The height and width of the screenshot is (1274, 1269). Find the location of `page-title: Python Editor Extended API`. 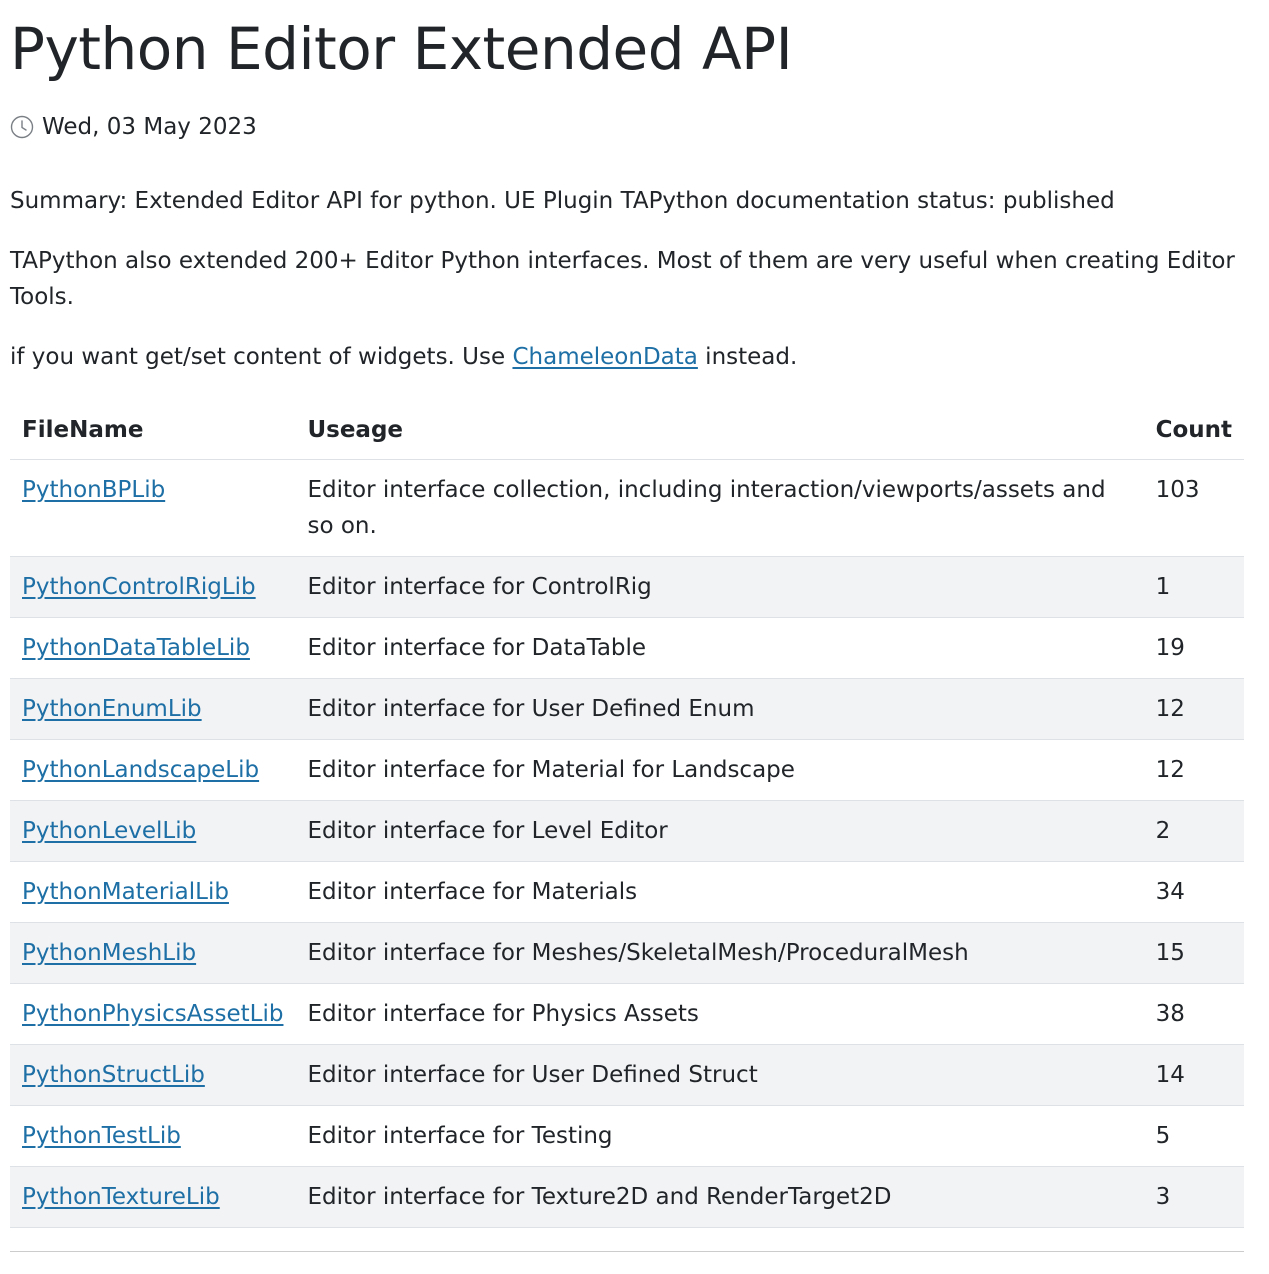

page-title: Python Editor Extended API is located at coordinates (401, 49).